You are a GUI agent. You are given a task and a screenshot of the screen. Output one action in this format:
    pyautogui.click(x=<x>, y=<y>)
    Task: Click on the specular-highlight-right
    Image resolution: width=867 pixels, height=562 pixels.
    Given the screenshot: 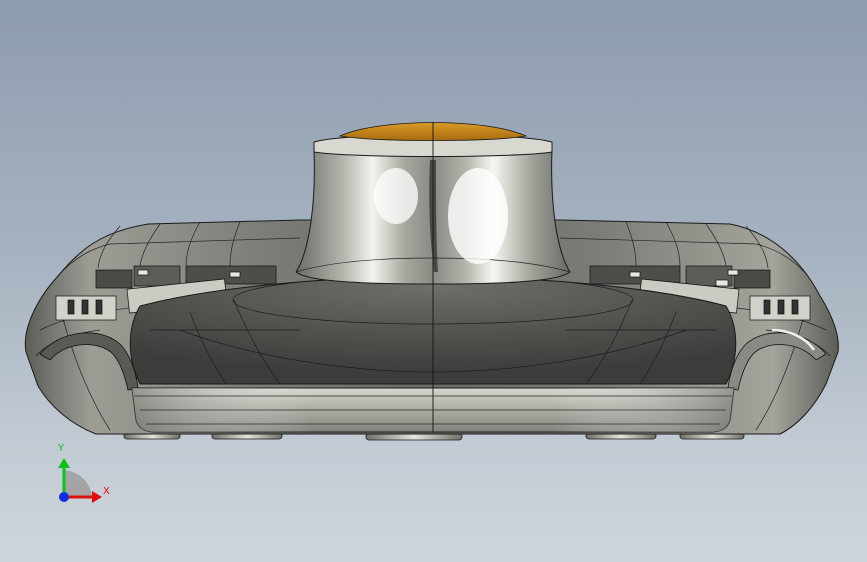 What is the action you would take?
    pyautogui.click(x=478, y=216)
    